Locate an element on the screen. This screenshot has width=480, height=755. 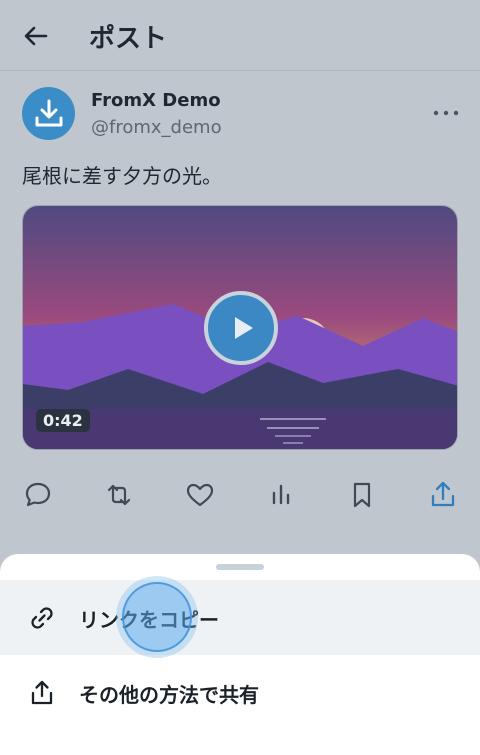
play-button is located at coordinates (241, 328).